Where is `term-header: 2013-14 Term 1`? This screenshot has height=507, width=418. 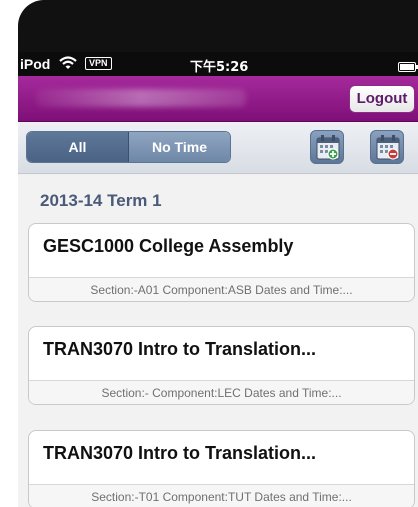 term-header: 2013-14 Term 1 is located at coordinates (101, 200).